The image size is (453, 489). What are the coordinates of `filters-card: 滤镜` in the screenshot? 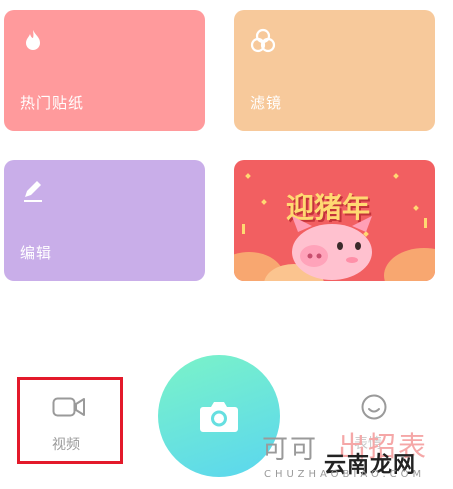 It's located at (334, 70).